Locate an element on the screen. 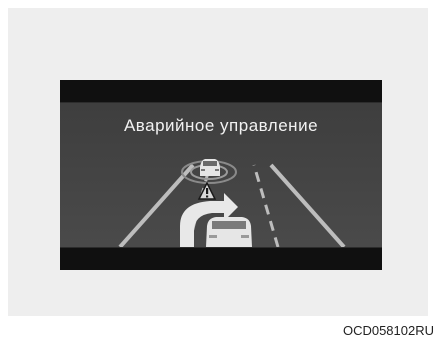 This screenshot has width=436, height=344. lane-line-center-right is located at coordinates (266, 205).